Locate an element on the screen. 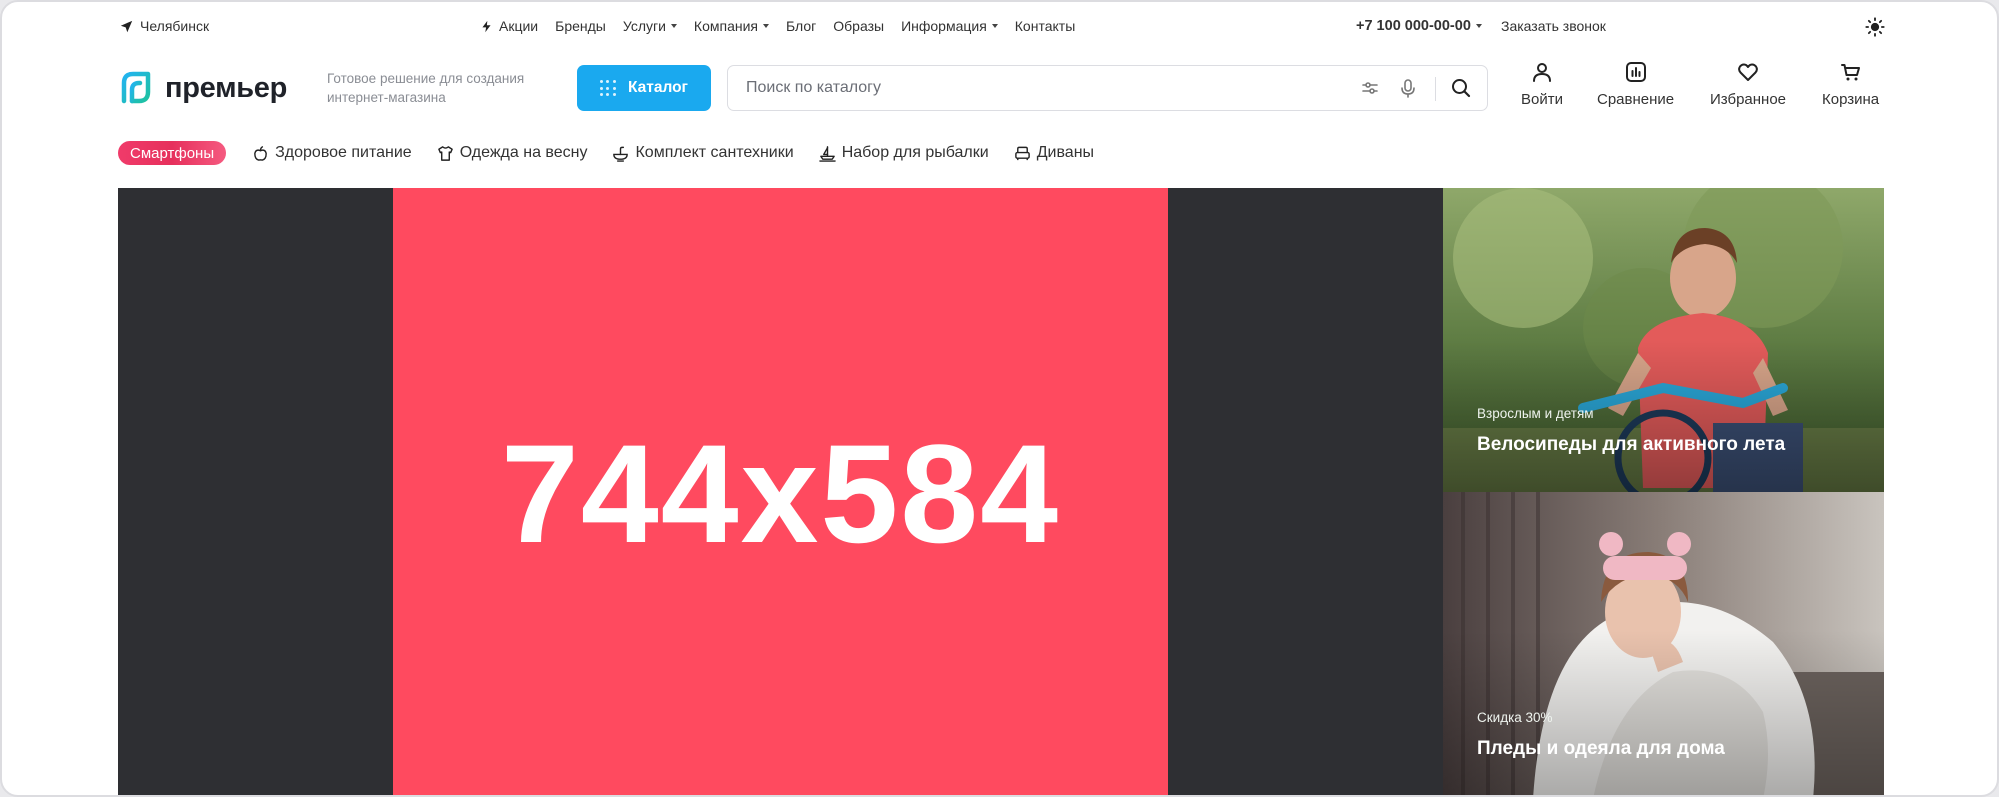 The height and width of the screenshot is (797, 1999). quick-link-label: Одежда на весну is located at coordinates (523, 152).